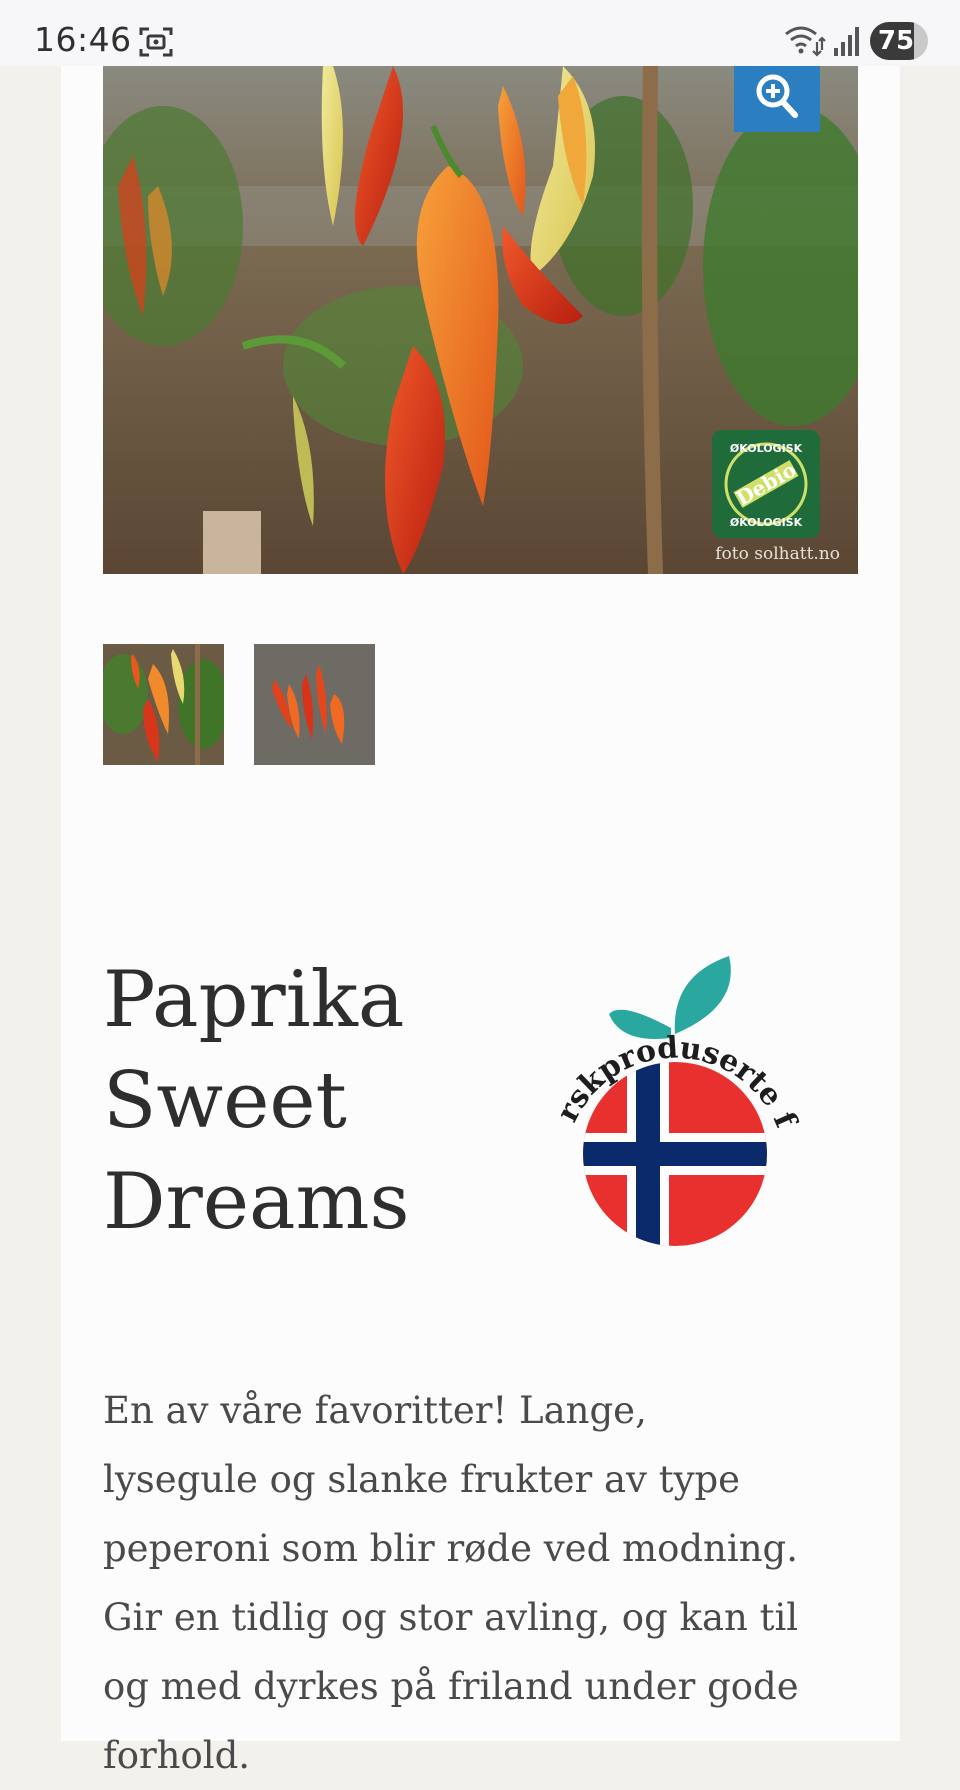  I want to click on zoom-in-icon, so click(777, 96).